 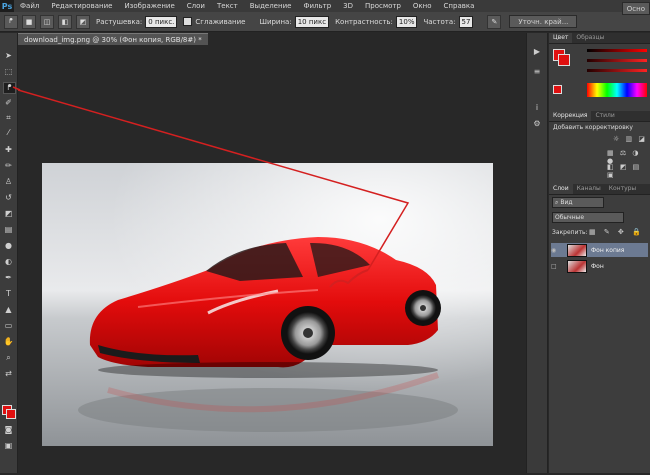 I want to click on correction-panel-tabs: Коррекция Стили, so click(x=599, y=116).